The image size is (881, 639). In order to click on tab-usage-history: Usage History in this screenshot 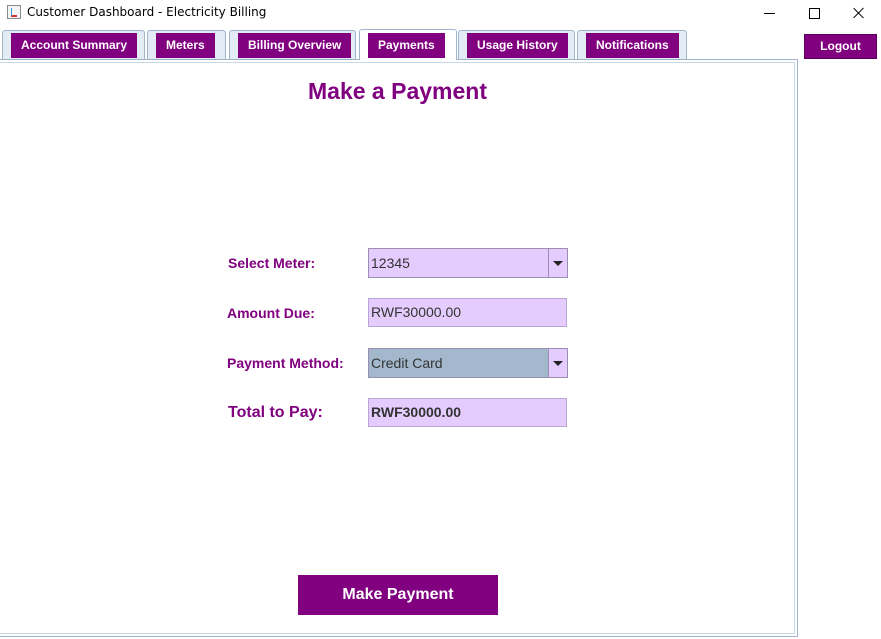, I will do `click(516, 44)`.